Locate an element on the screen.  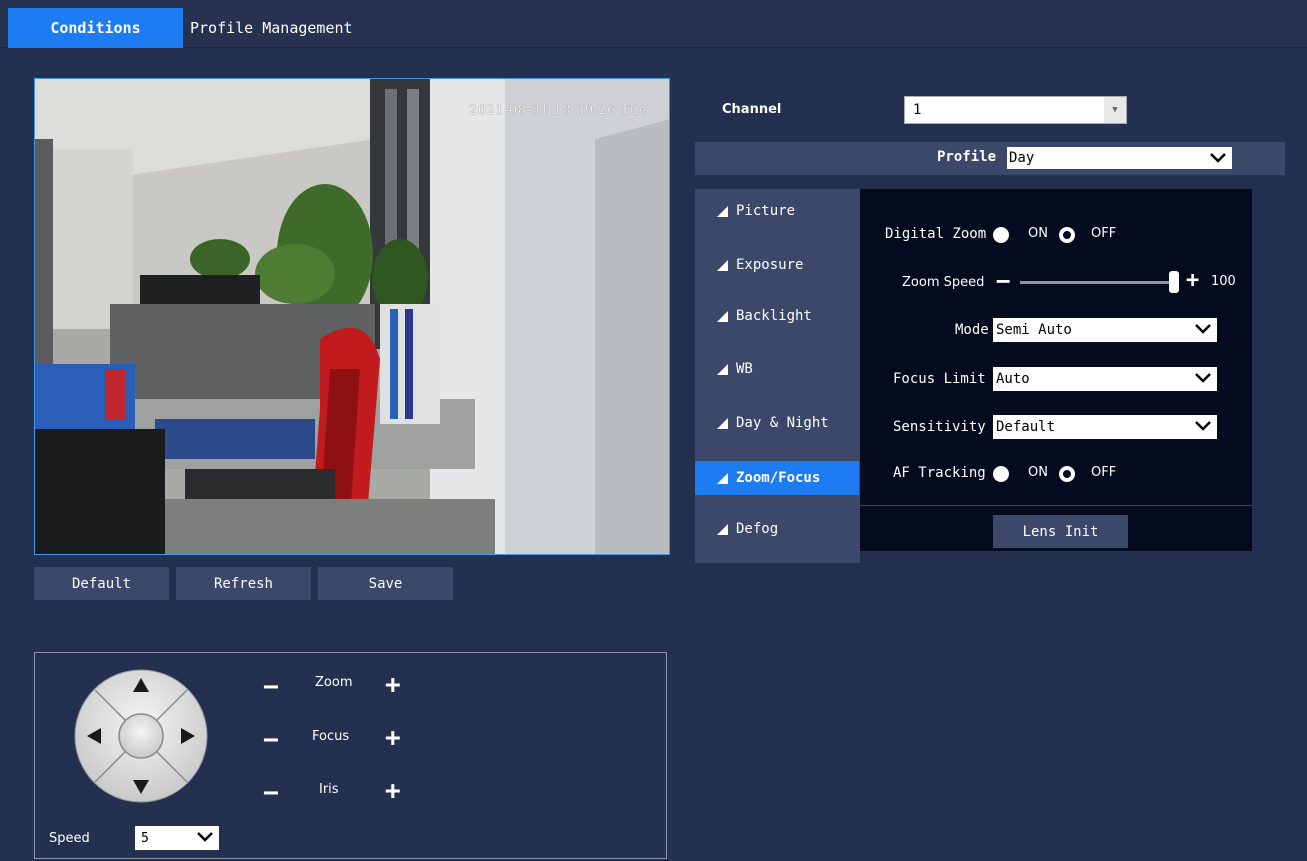
af-tracking-off-label: OFF is located at coordinates (1104, 472).